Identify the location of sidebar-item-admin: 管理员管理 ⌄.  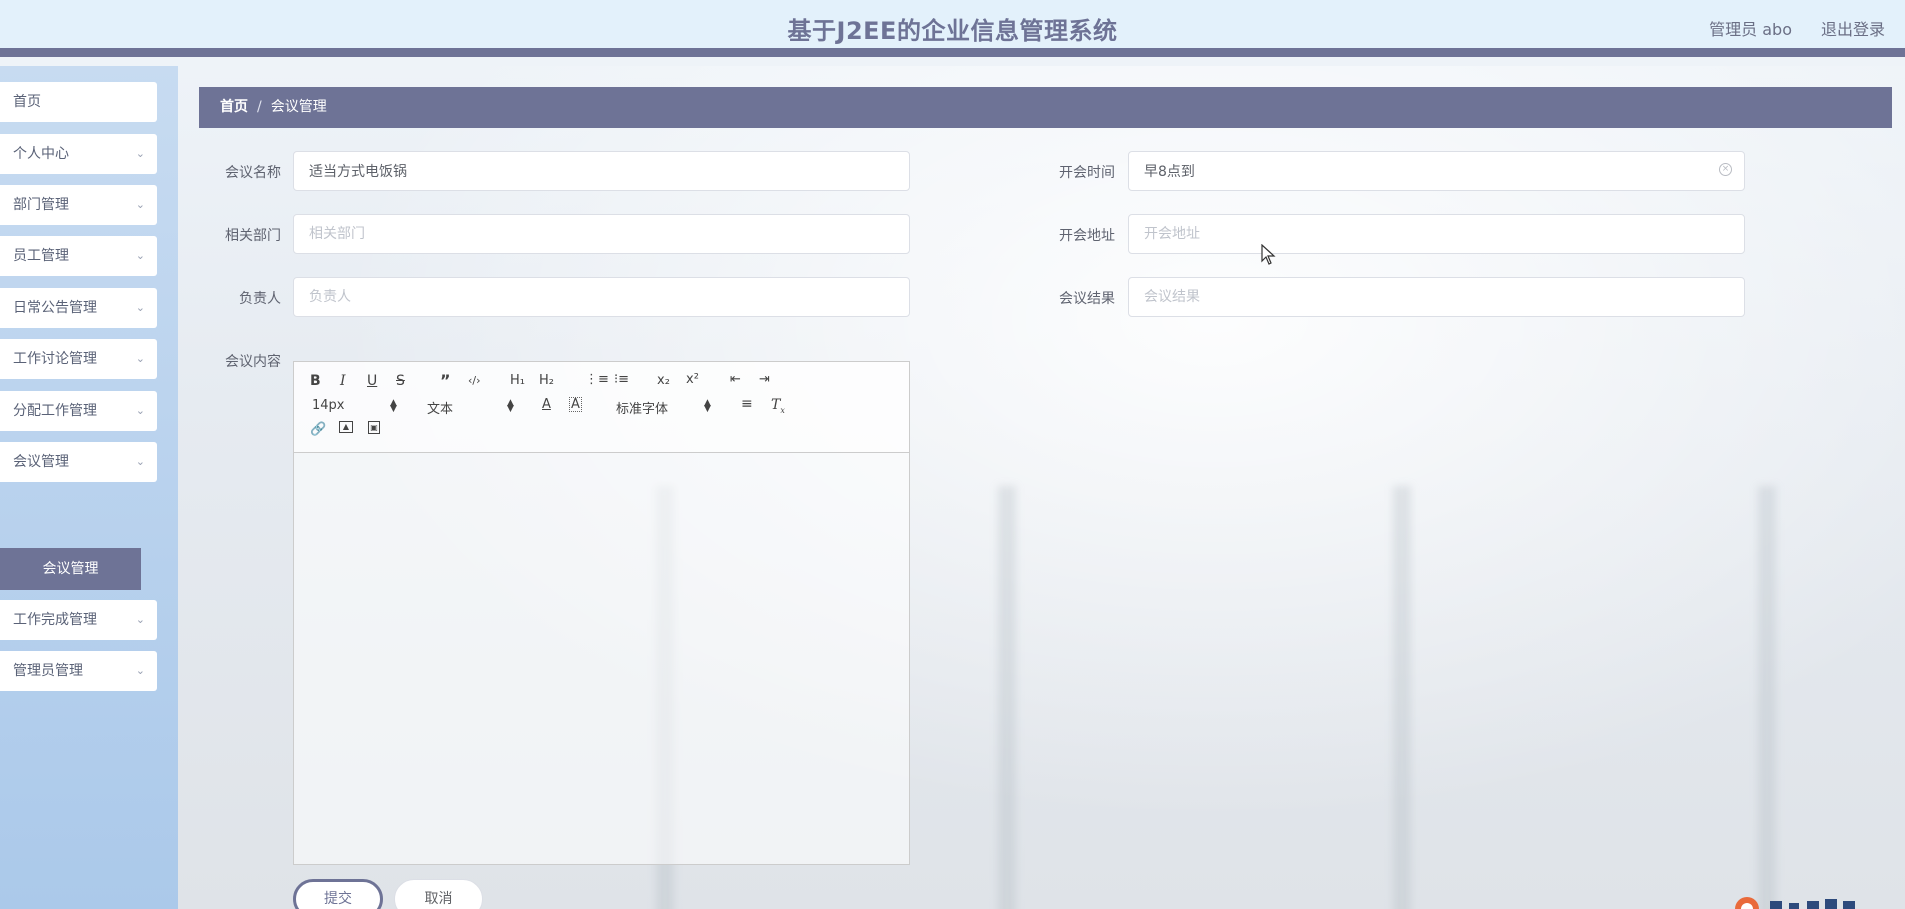
(78, 671).